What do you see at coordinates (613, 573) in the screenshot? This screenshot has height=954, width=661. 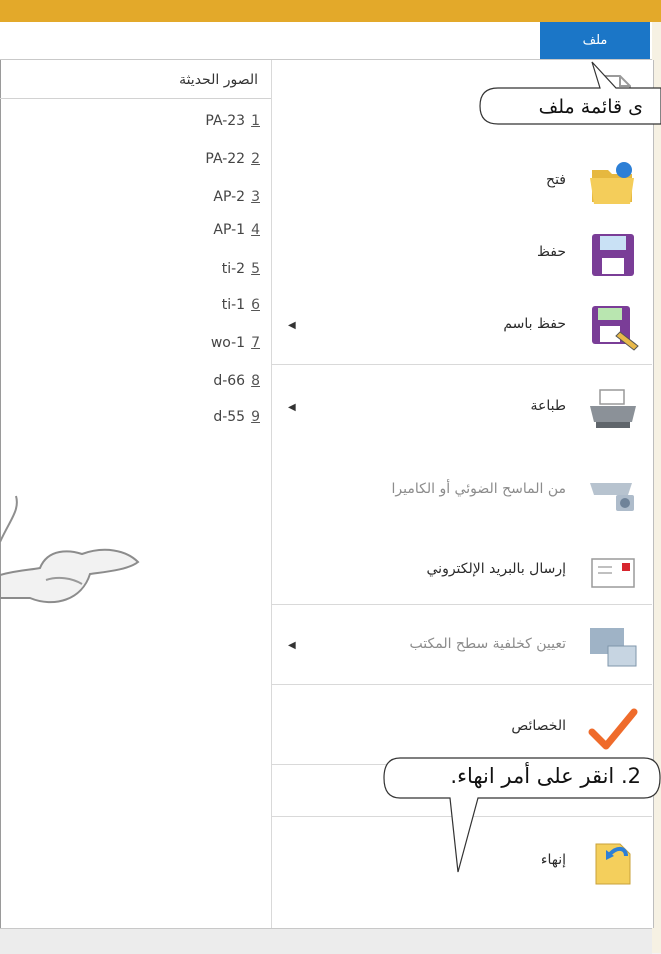 I see `email-icon` at bounding box center [613, 573].